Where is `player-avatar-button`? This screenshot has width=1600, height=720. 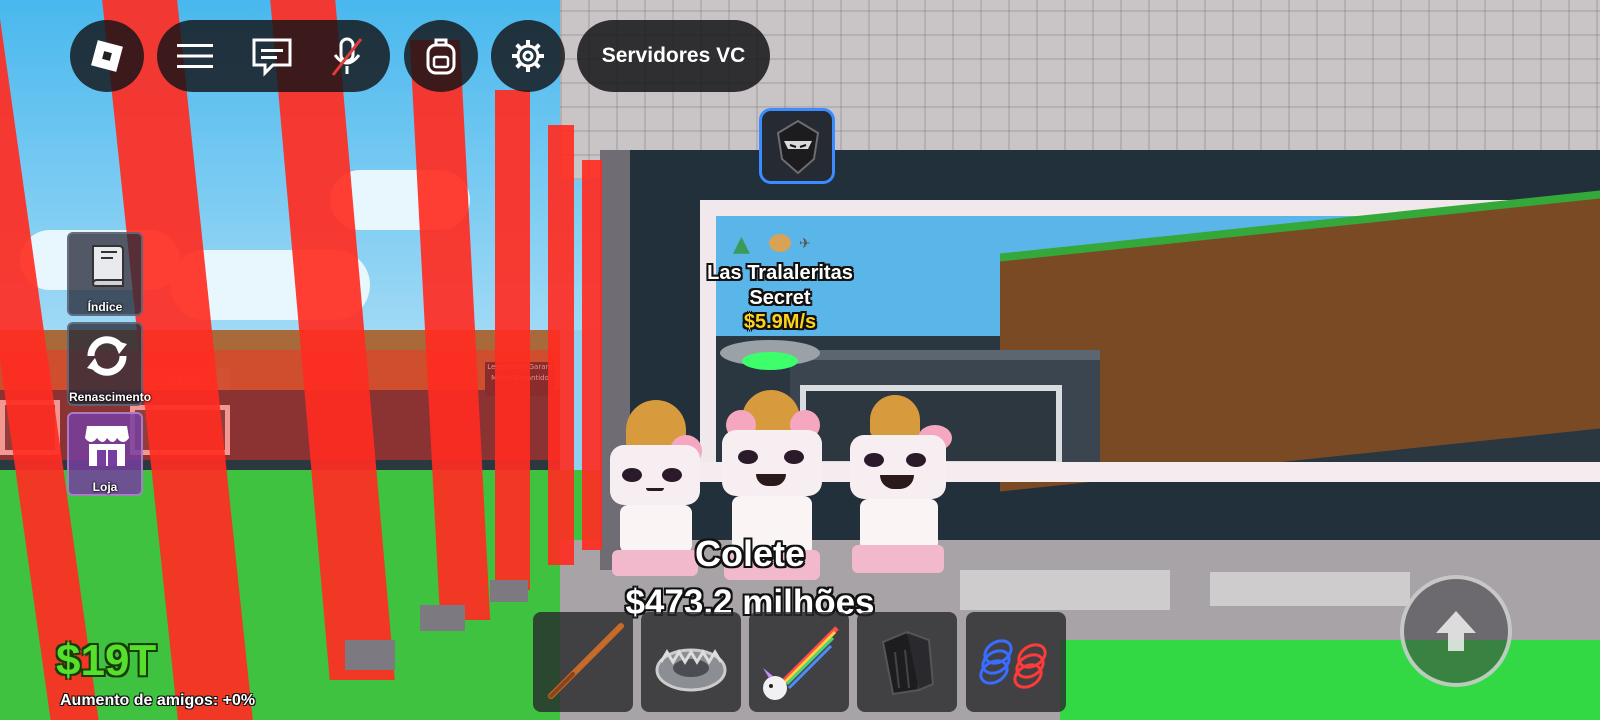
player-avatar-button is located at coordinates (797, 146).